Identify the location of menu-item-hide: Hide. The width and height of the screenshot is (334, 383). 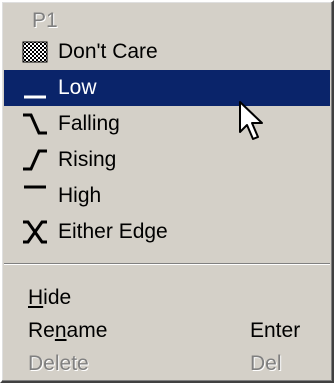
(167, 298).